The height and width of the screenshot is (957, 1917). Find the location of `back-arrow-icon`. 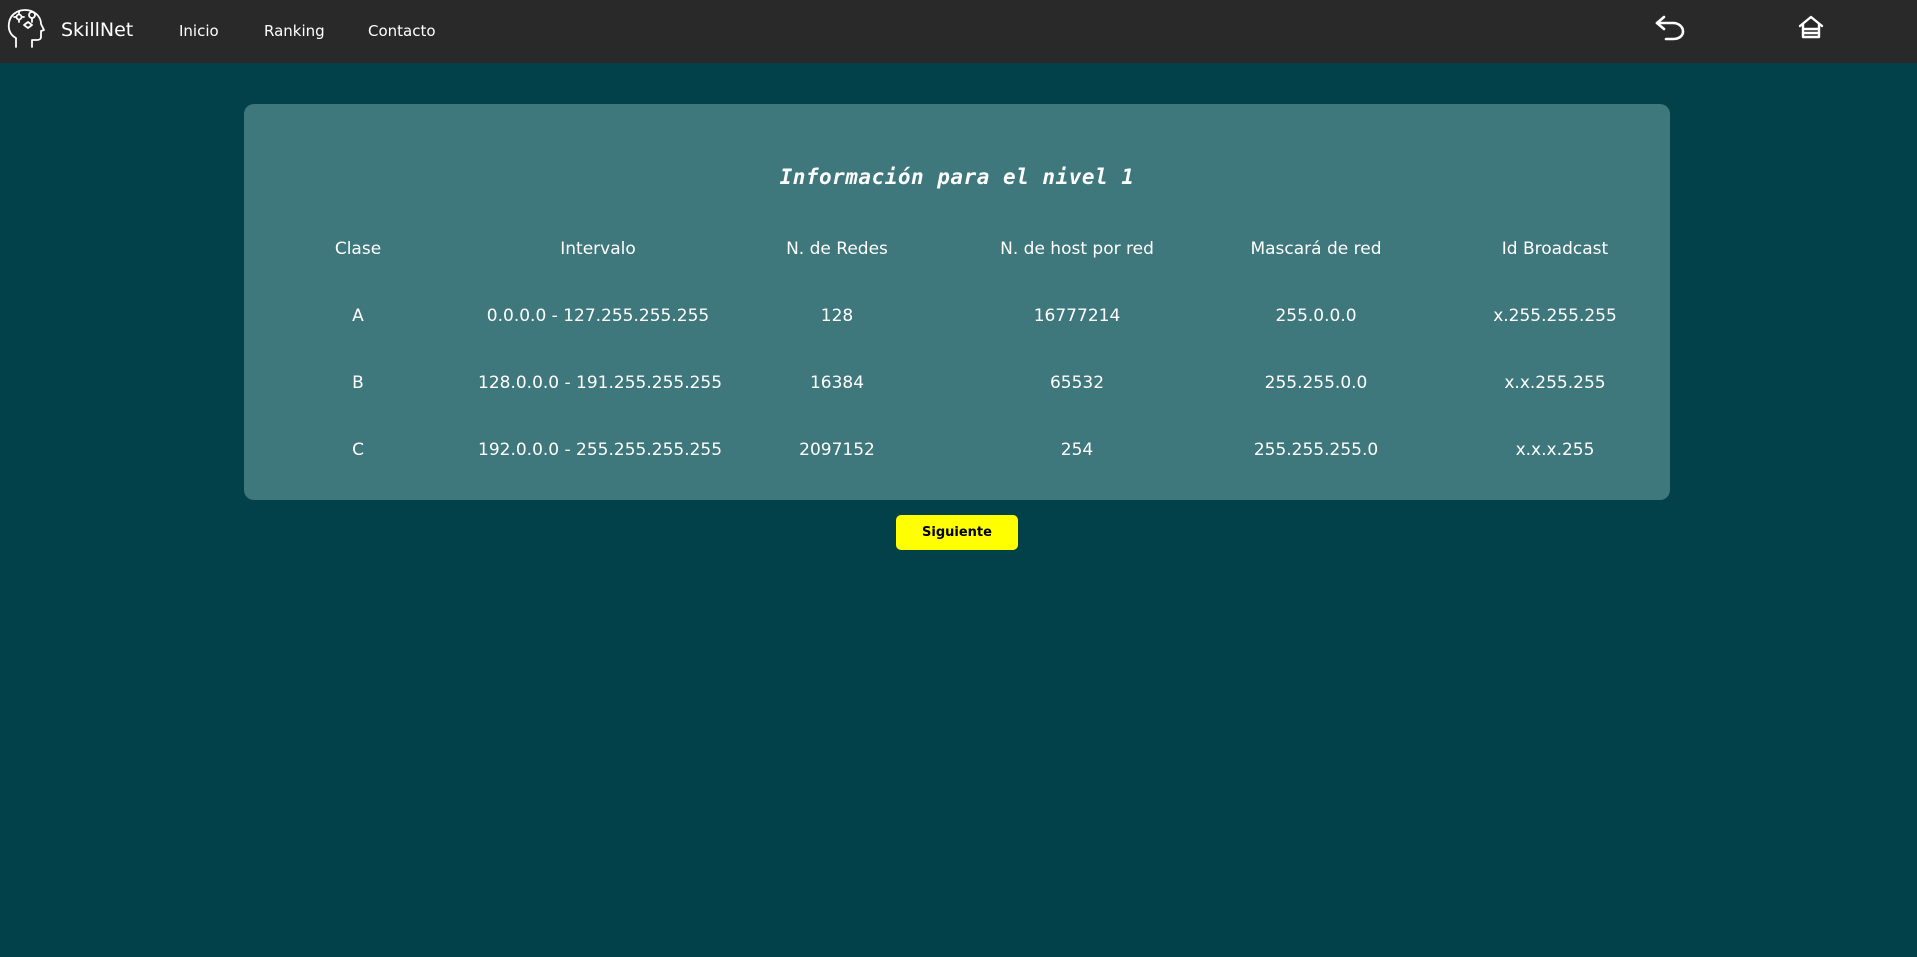

back-arrow-icon is located at coordinates (1670, 27).